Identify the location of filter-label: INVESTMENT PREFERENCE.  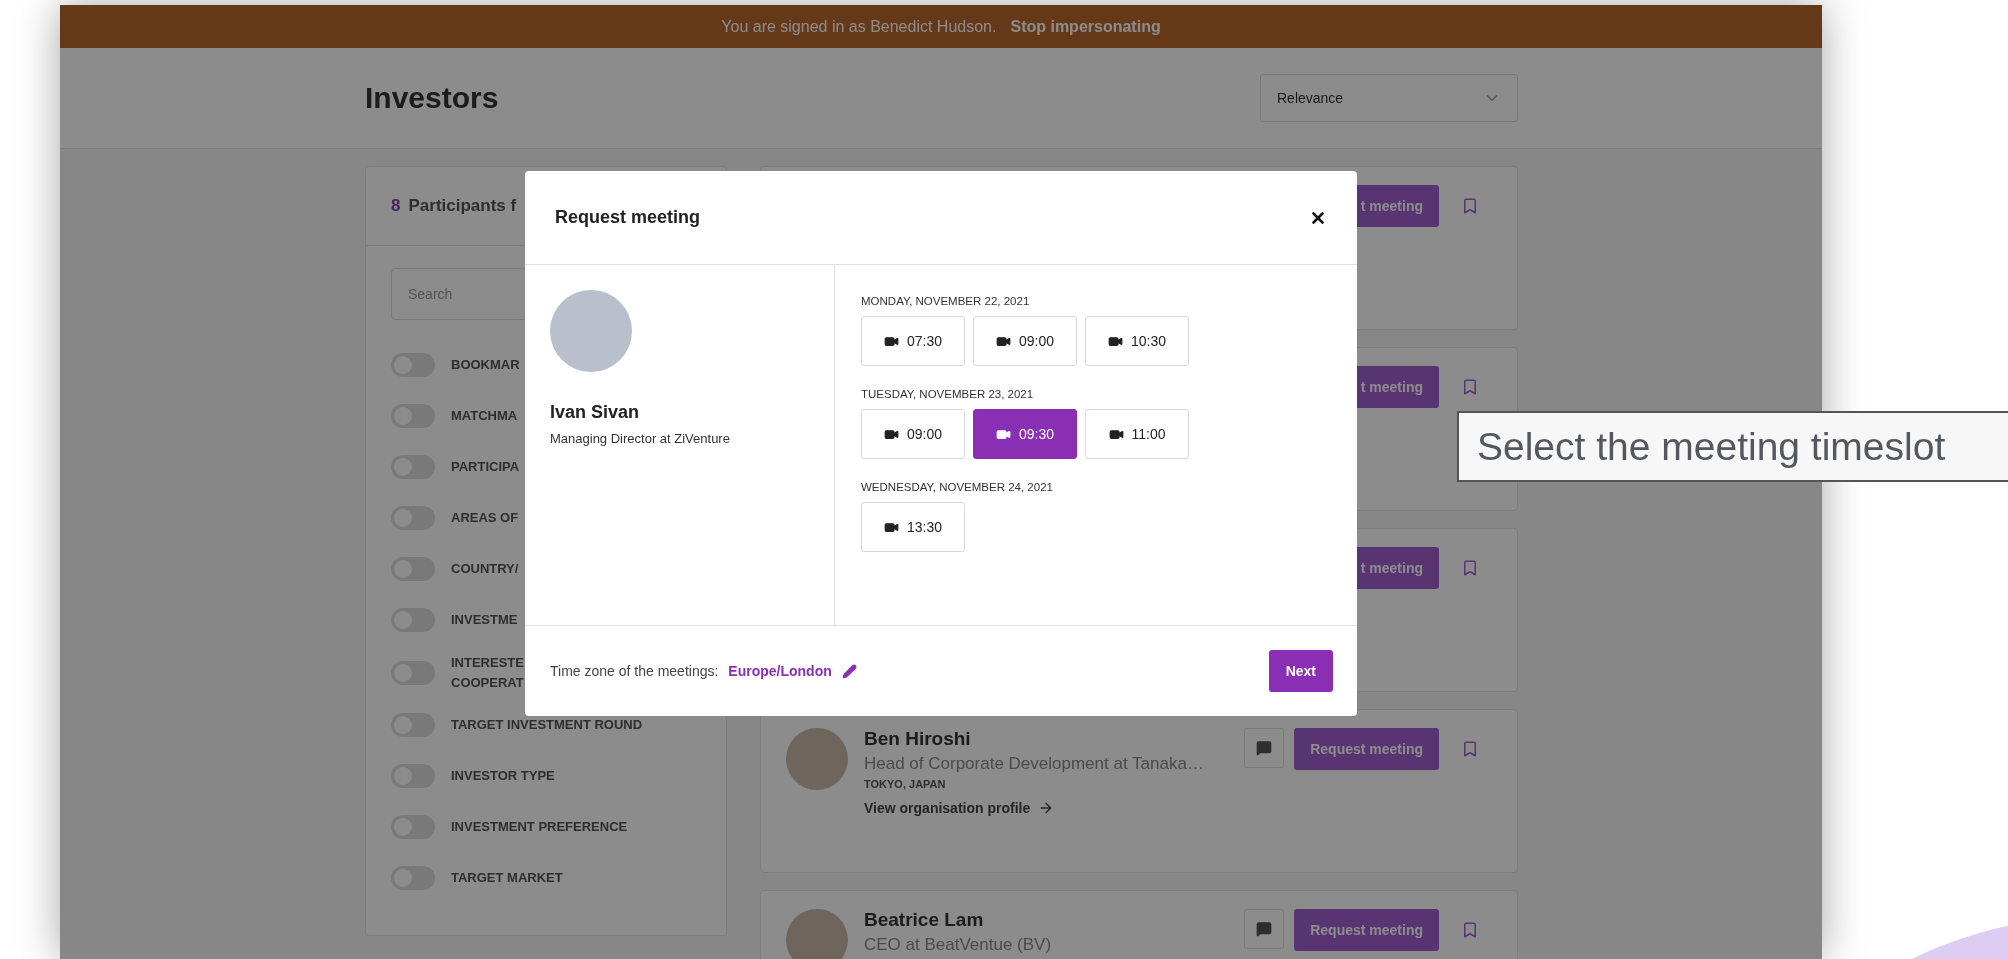
(539, 827).